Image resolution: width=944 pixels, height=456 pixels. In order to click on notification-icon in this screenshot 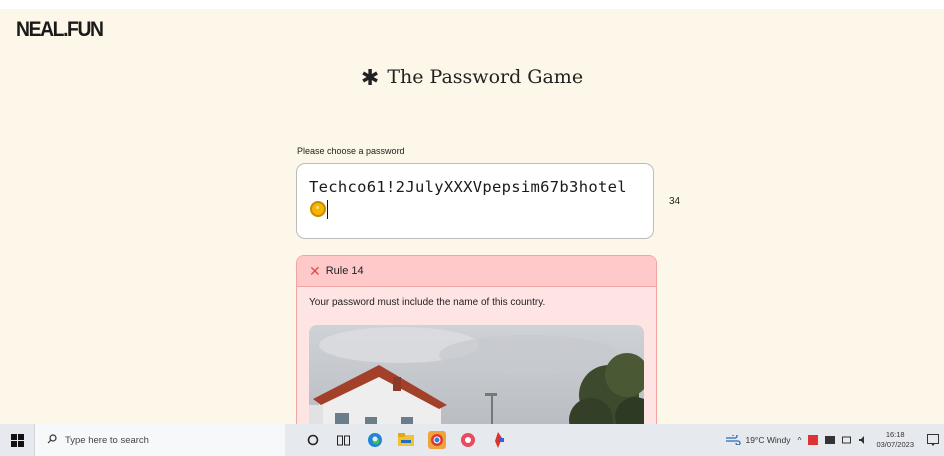, I will do `click(933, 440)`.